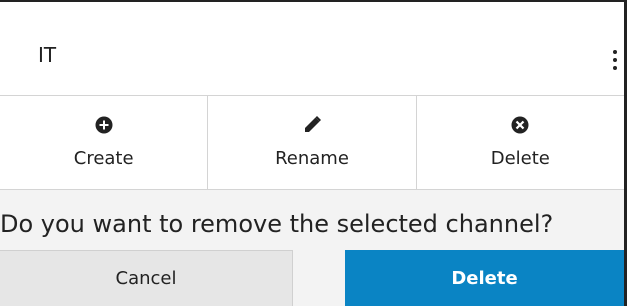  I want to click on confirm-delete-button: Delete, so click(484, 278).